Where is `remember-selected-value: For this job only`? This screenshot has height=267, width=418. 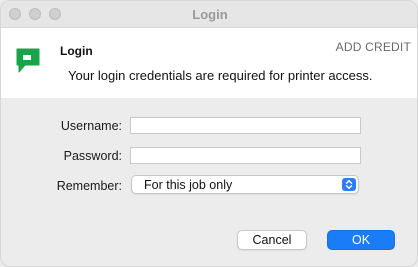
remember-selected-value: For this job only is located at coordinates (188, 185).